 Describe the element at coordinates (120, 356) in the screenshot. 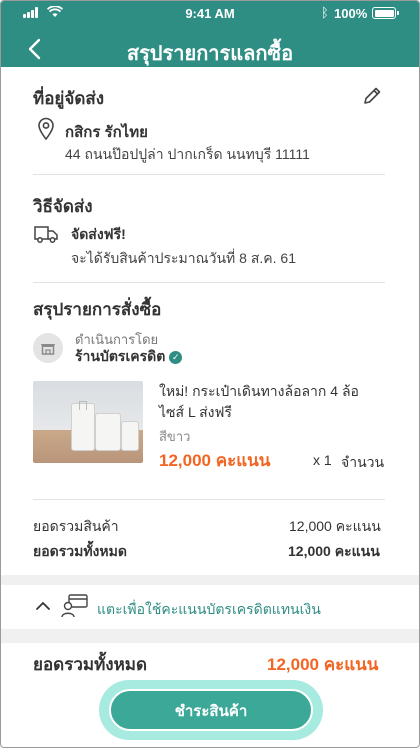

I see `shop-name: ร้านบัตรเครดิต` at that location.